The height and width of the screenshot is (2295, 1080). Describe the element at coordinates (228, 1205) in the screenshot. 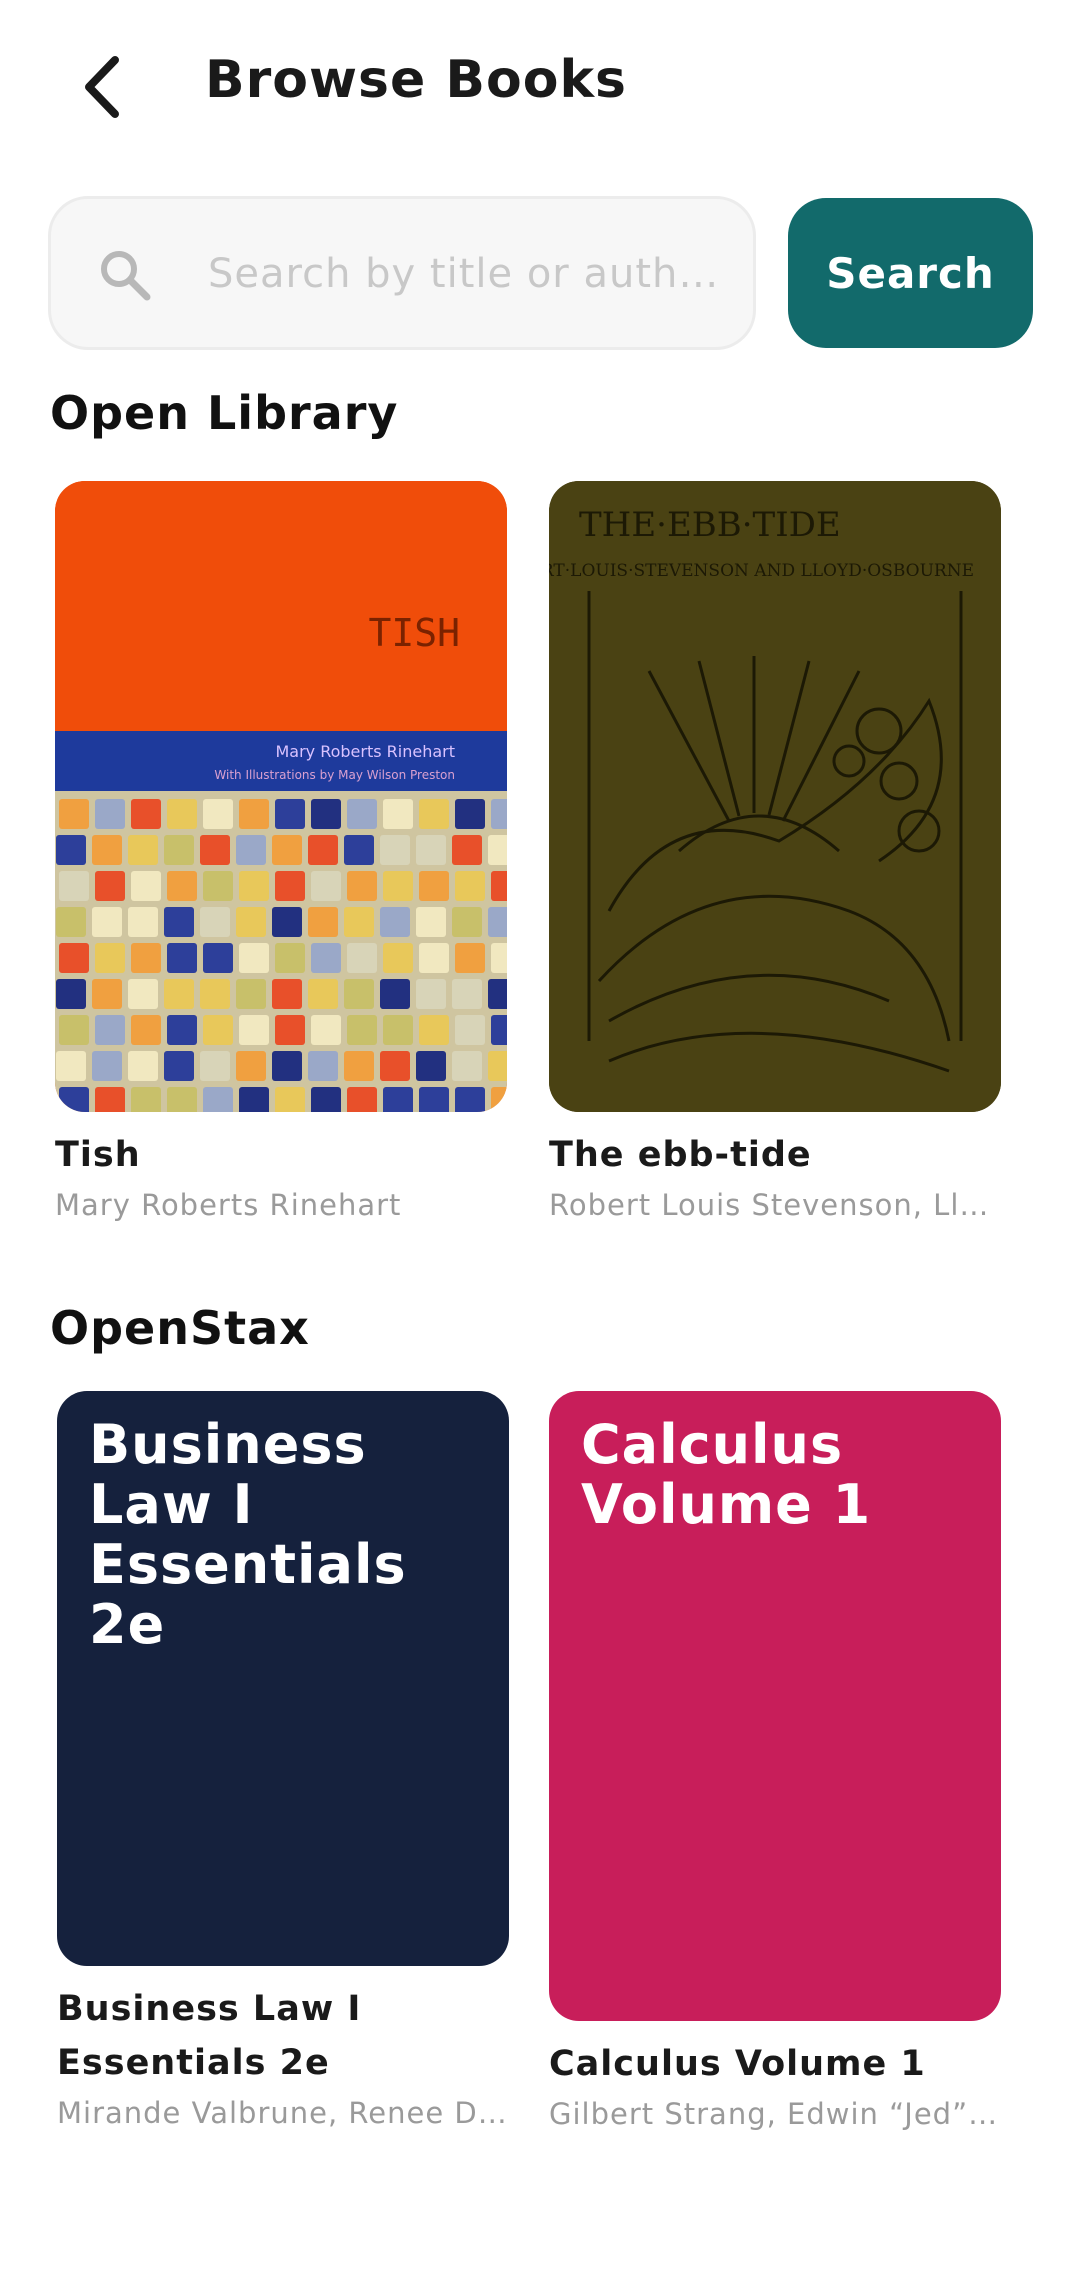

I see `book-author: Mary Roberts Rinehart` at that location.